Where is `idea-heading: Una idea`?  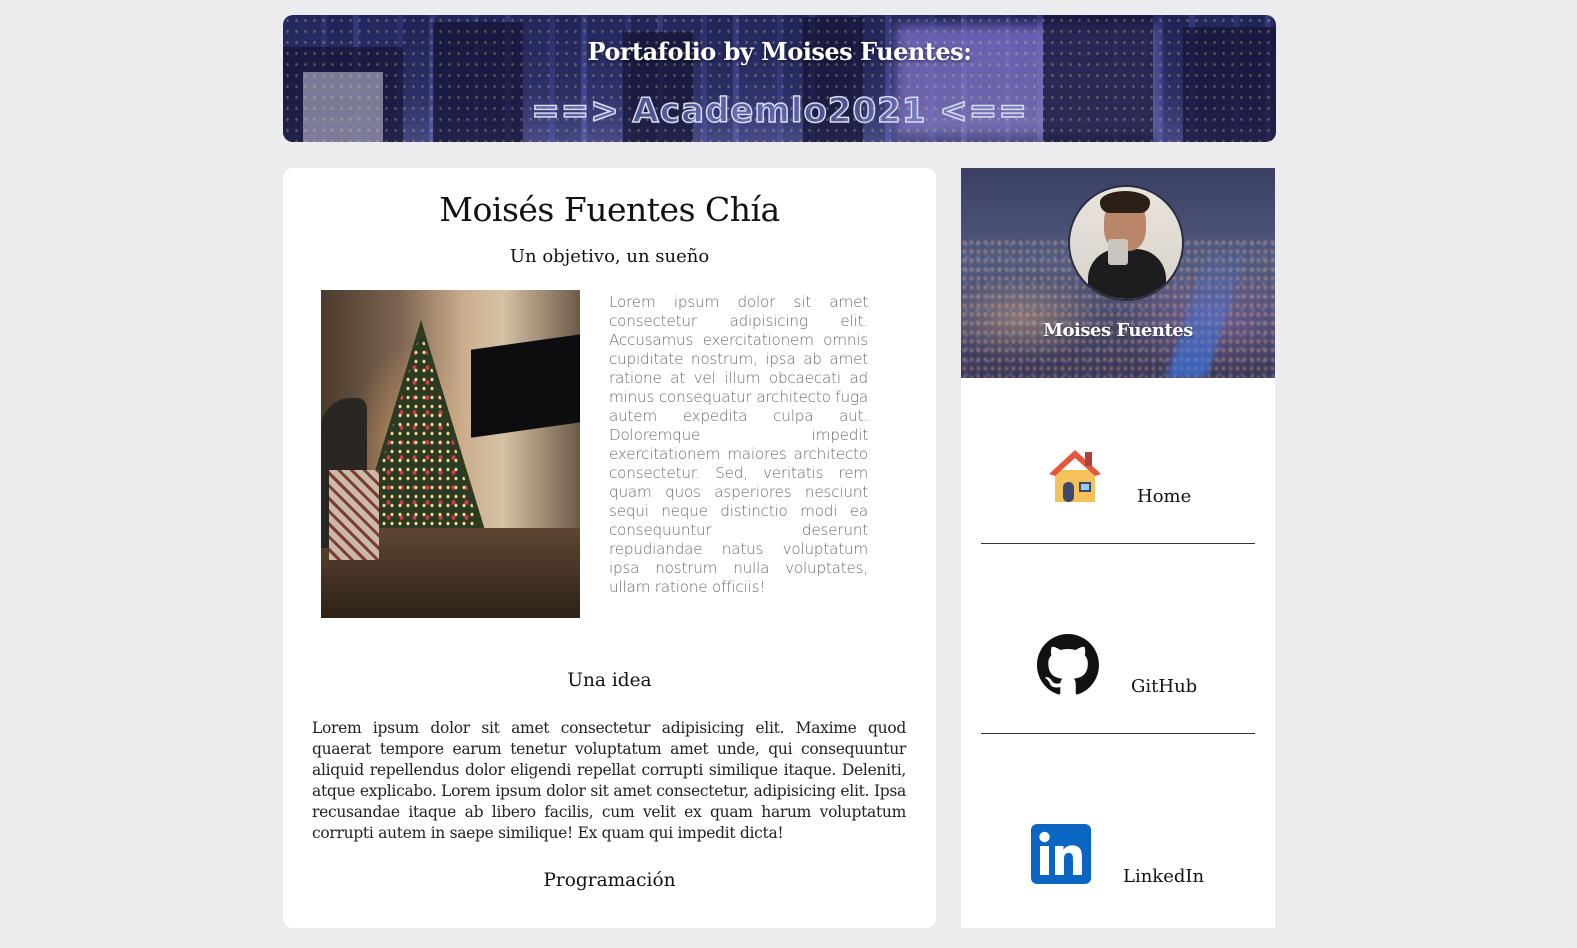 idea-heading: Una idea is located at coordinates (609, 680).